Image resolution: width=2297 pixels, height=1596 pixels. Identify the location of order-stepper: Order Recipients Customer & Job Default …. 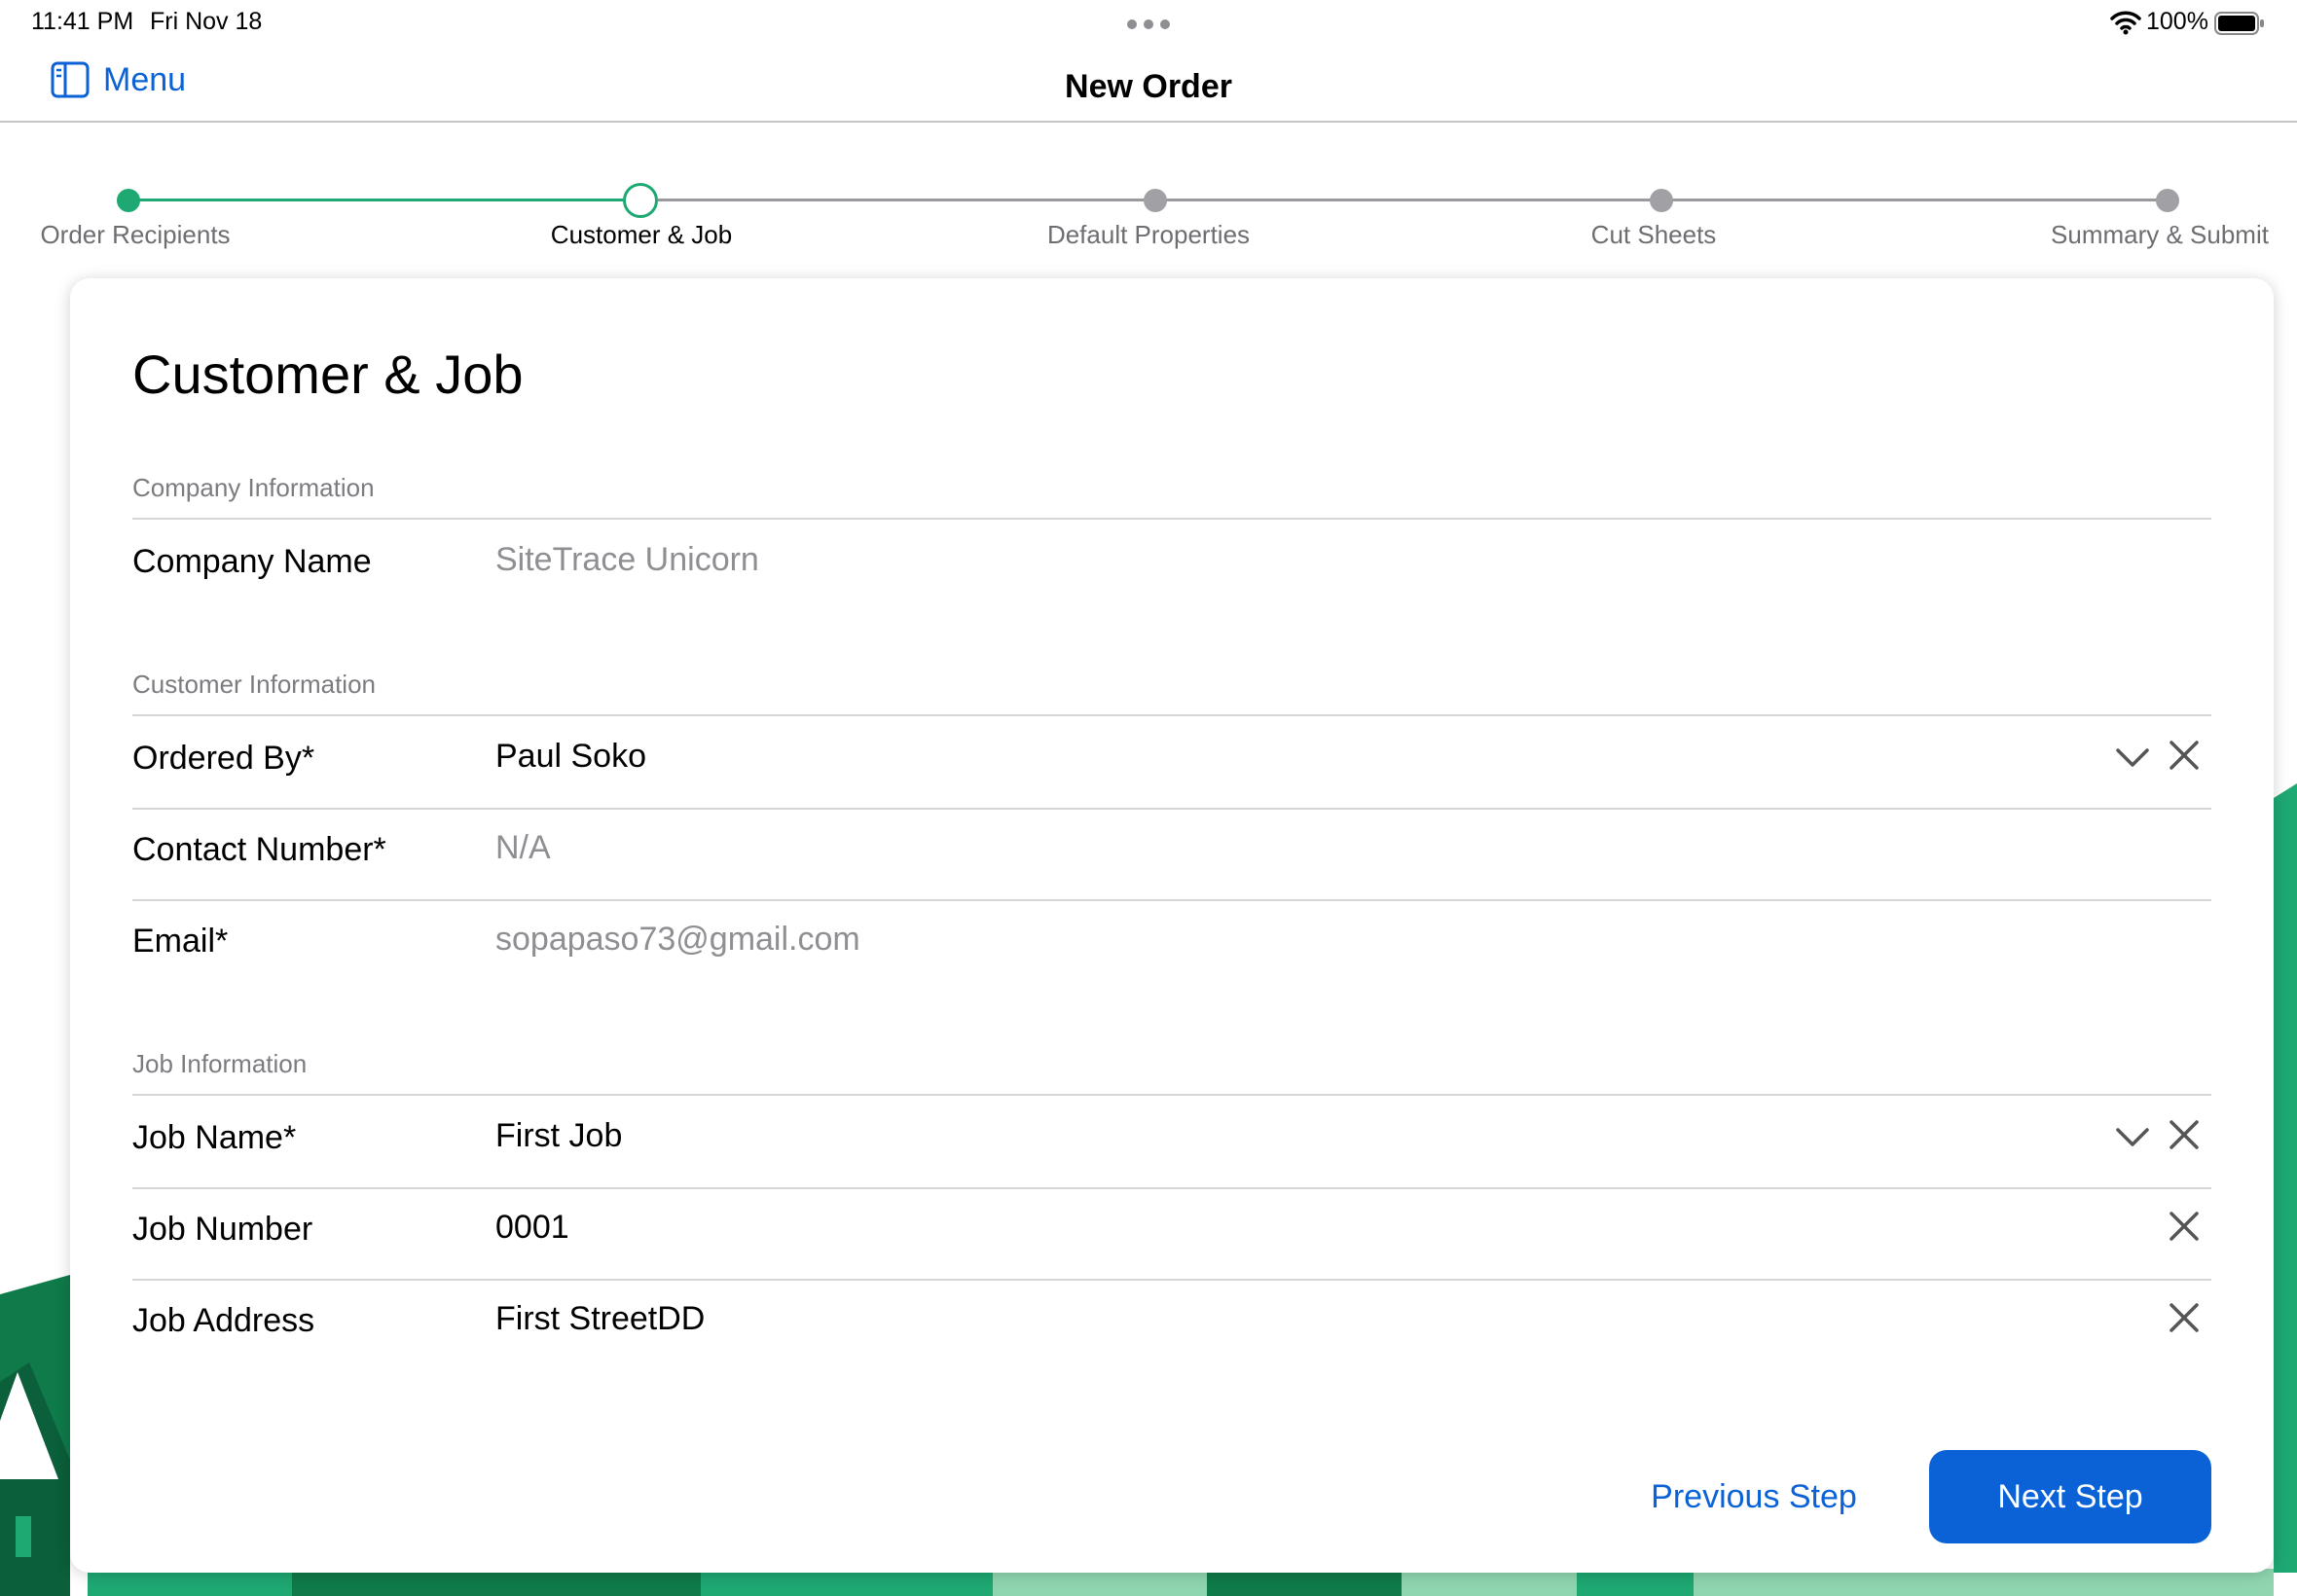
(1148, 220).